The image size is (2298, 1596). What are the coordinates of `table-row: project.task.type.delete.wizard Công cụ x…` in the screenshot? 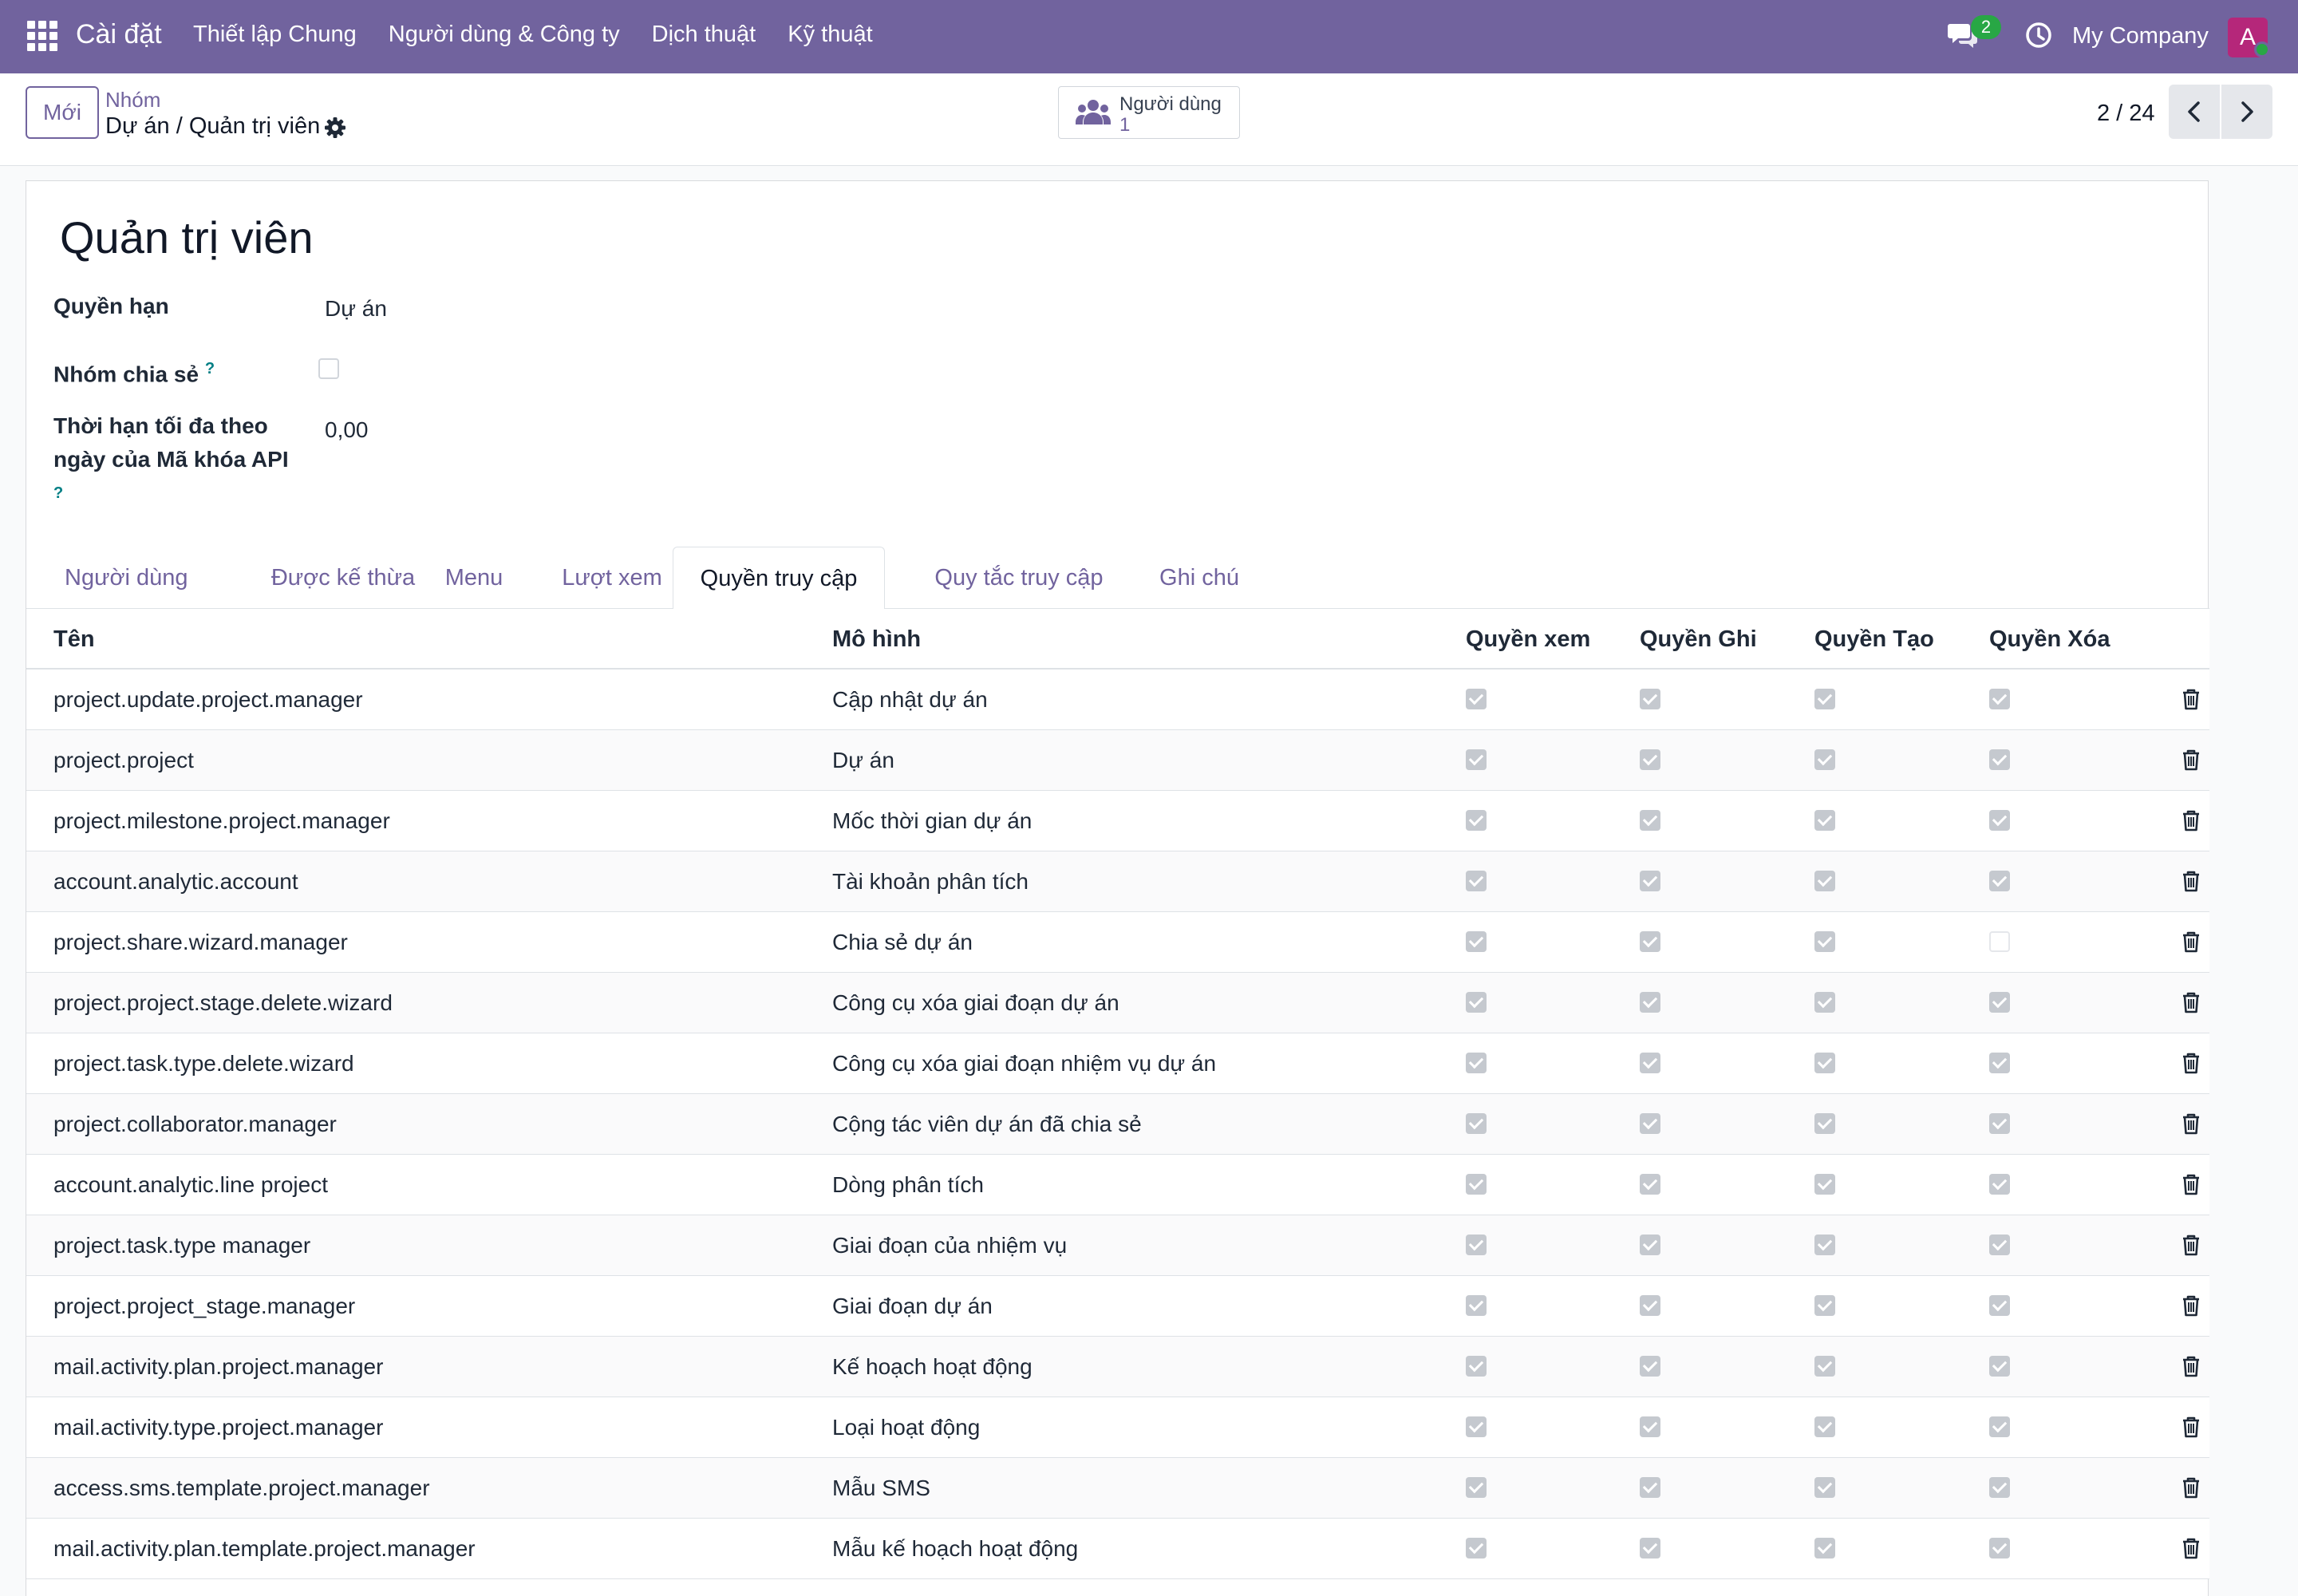 It's located at (1117, 1063).